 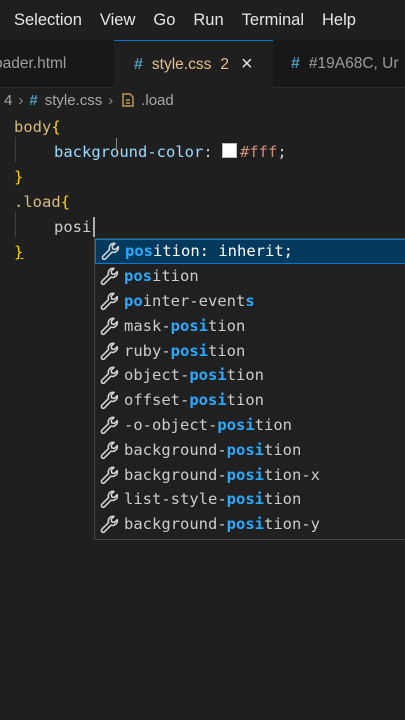 I want to click on menu-terminal: Terminal, so click(x=273, y=20).